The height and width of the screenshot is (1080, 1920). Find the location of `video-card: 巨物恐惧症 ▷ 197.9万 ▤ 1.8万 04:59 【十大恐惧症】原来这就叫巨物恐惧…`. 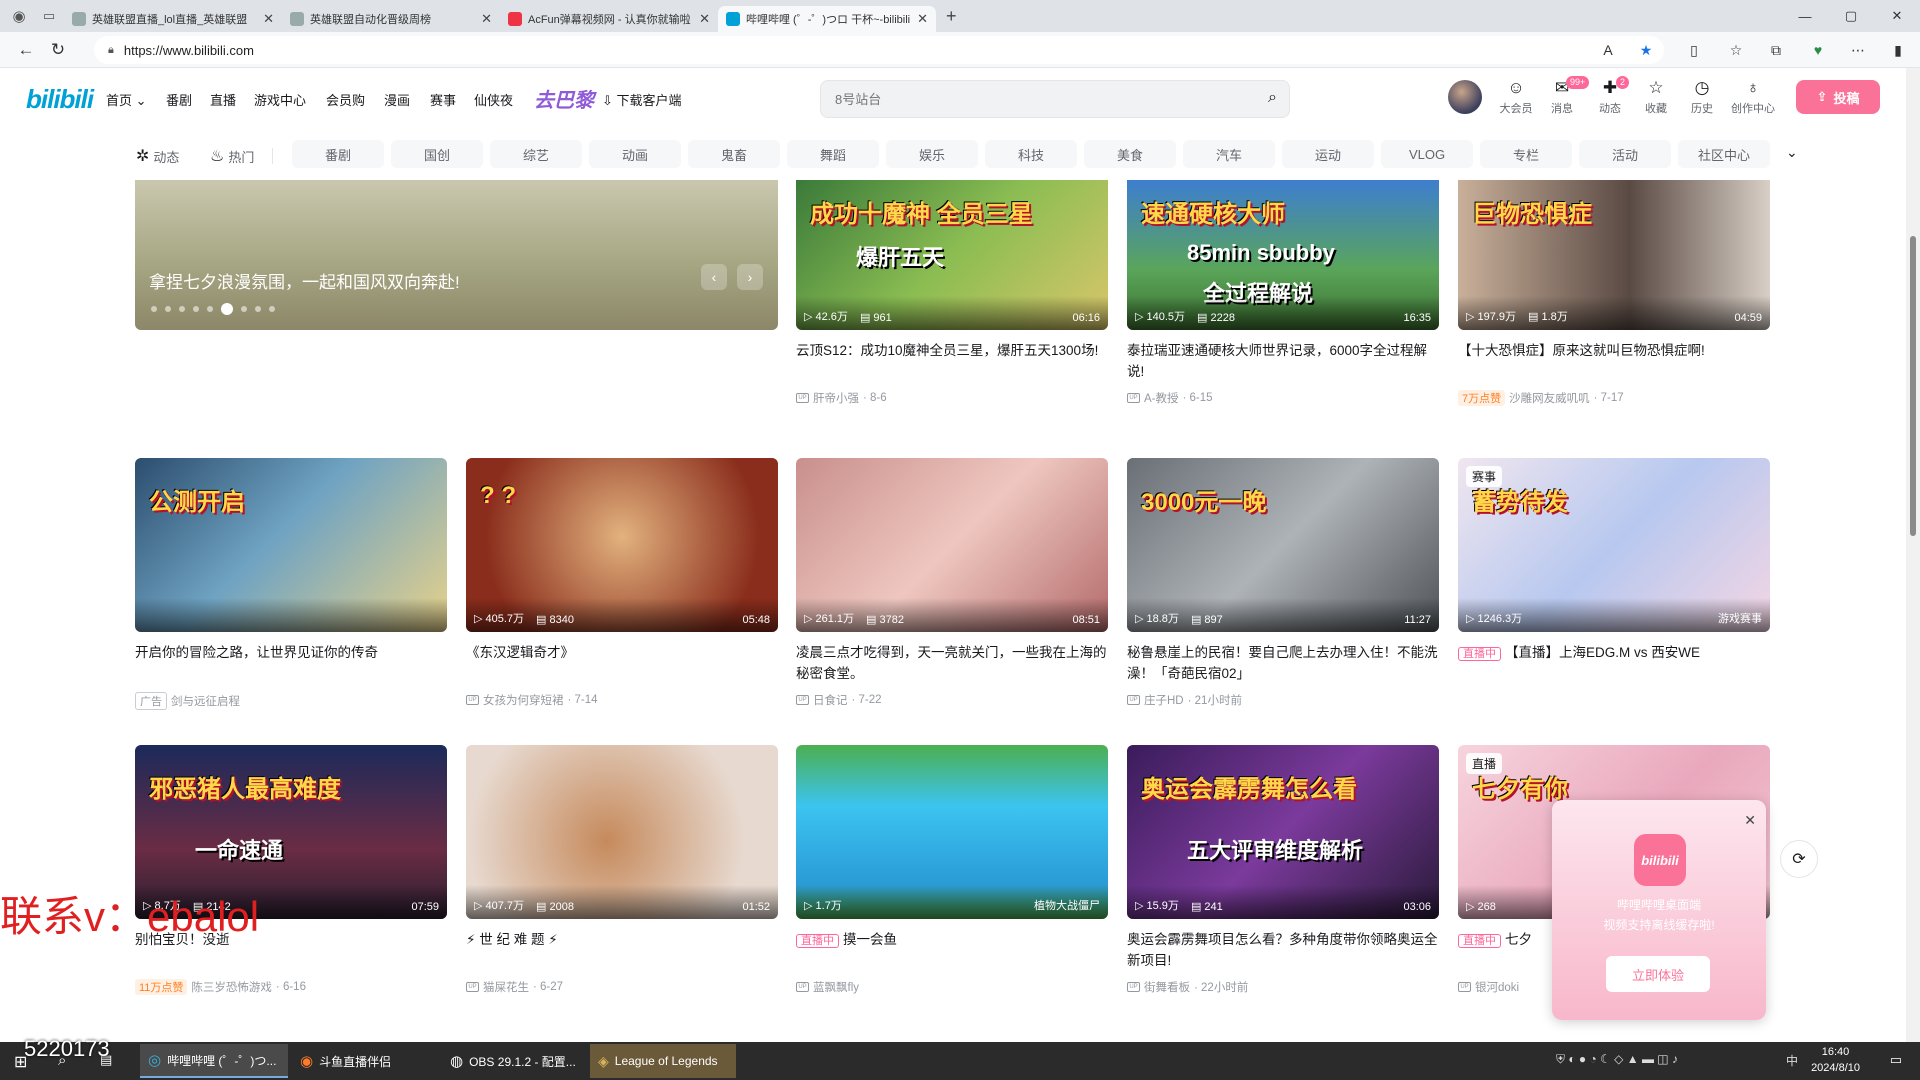

video-card: 巨物恐惧症 ▷ 197.9万 ▤ 1.8万 04:59 【十大恐惧症】原来这就叫巨物恐惧… is located at coordinates (1614, 293).